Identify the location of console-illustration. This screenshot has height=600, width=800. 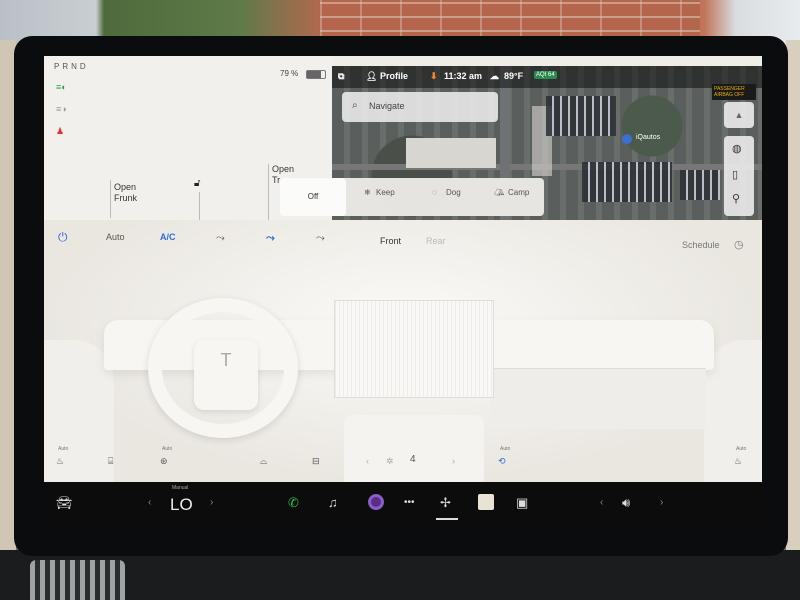
(414, 450).